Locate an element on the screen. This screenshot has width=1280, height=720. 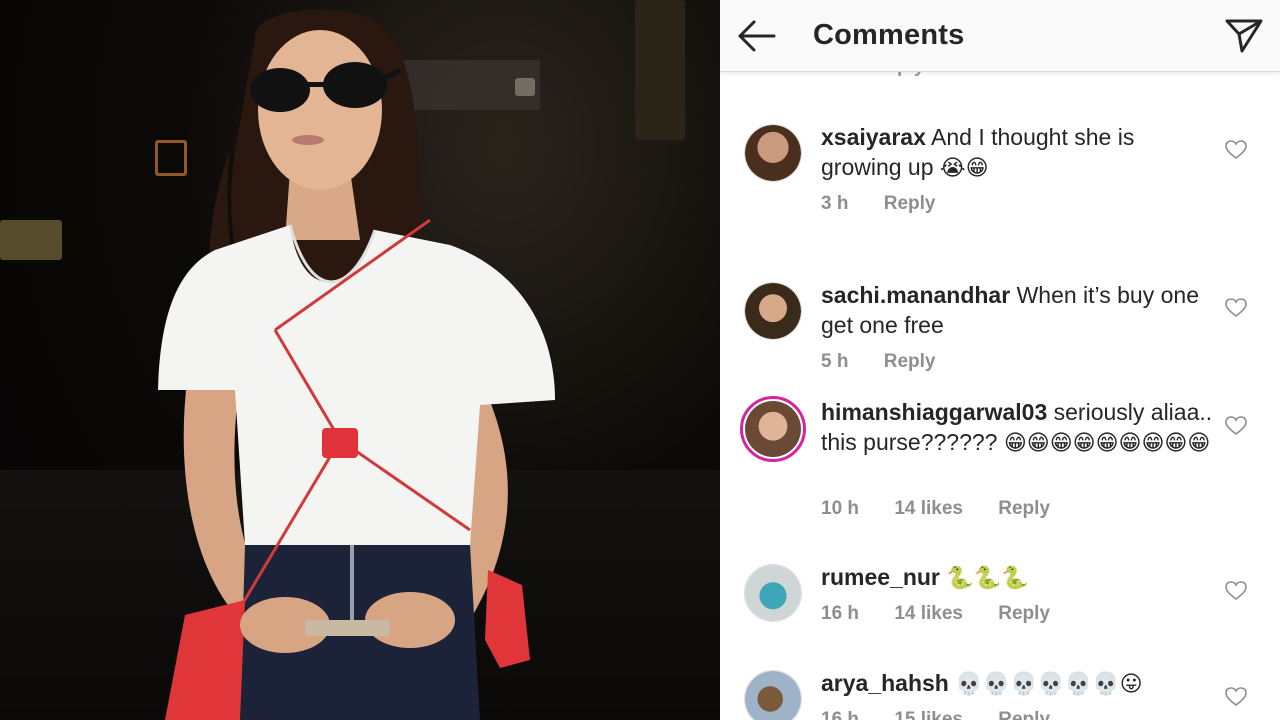
page-title: Comments is located at coordinates (889, 35).